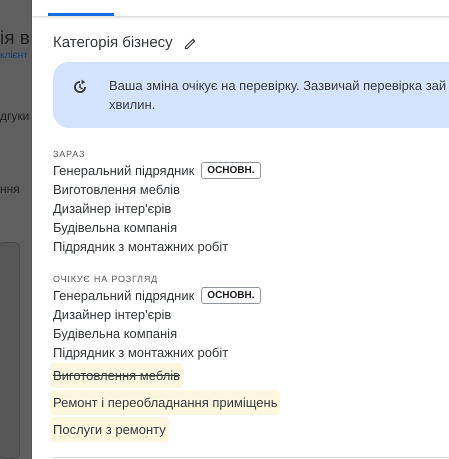 This screenshot has width=449, height=459. Describe the element at coordinates (109, 429) in the screenshot. I see `category-item: Послуги з ремонту` at that location.